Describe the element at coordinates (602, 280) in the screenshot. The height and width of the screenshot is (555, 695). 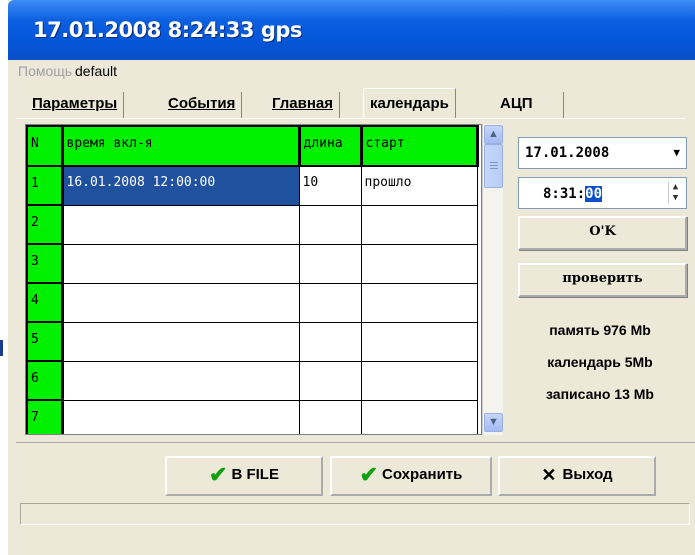
I see `check-button: проверить` at that location.